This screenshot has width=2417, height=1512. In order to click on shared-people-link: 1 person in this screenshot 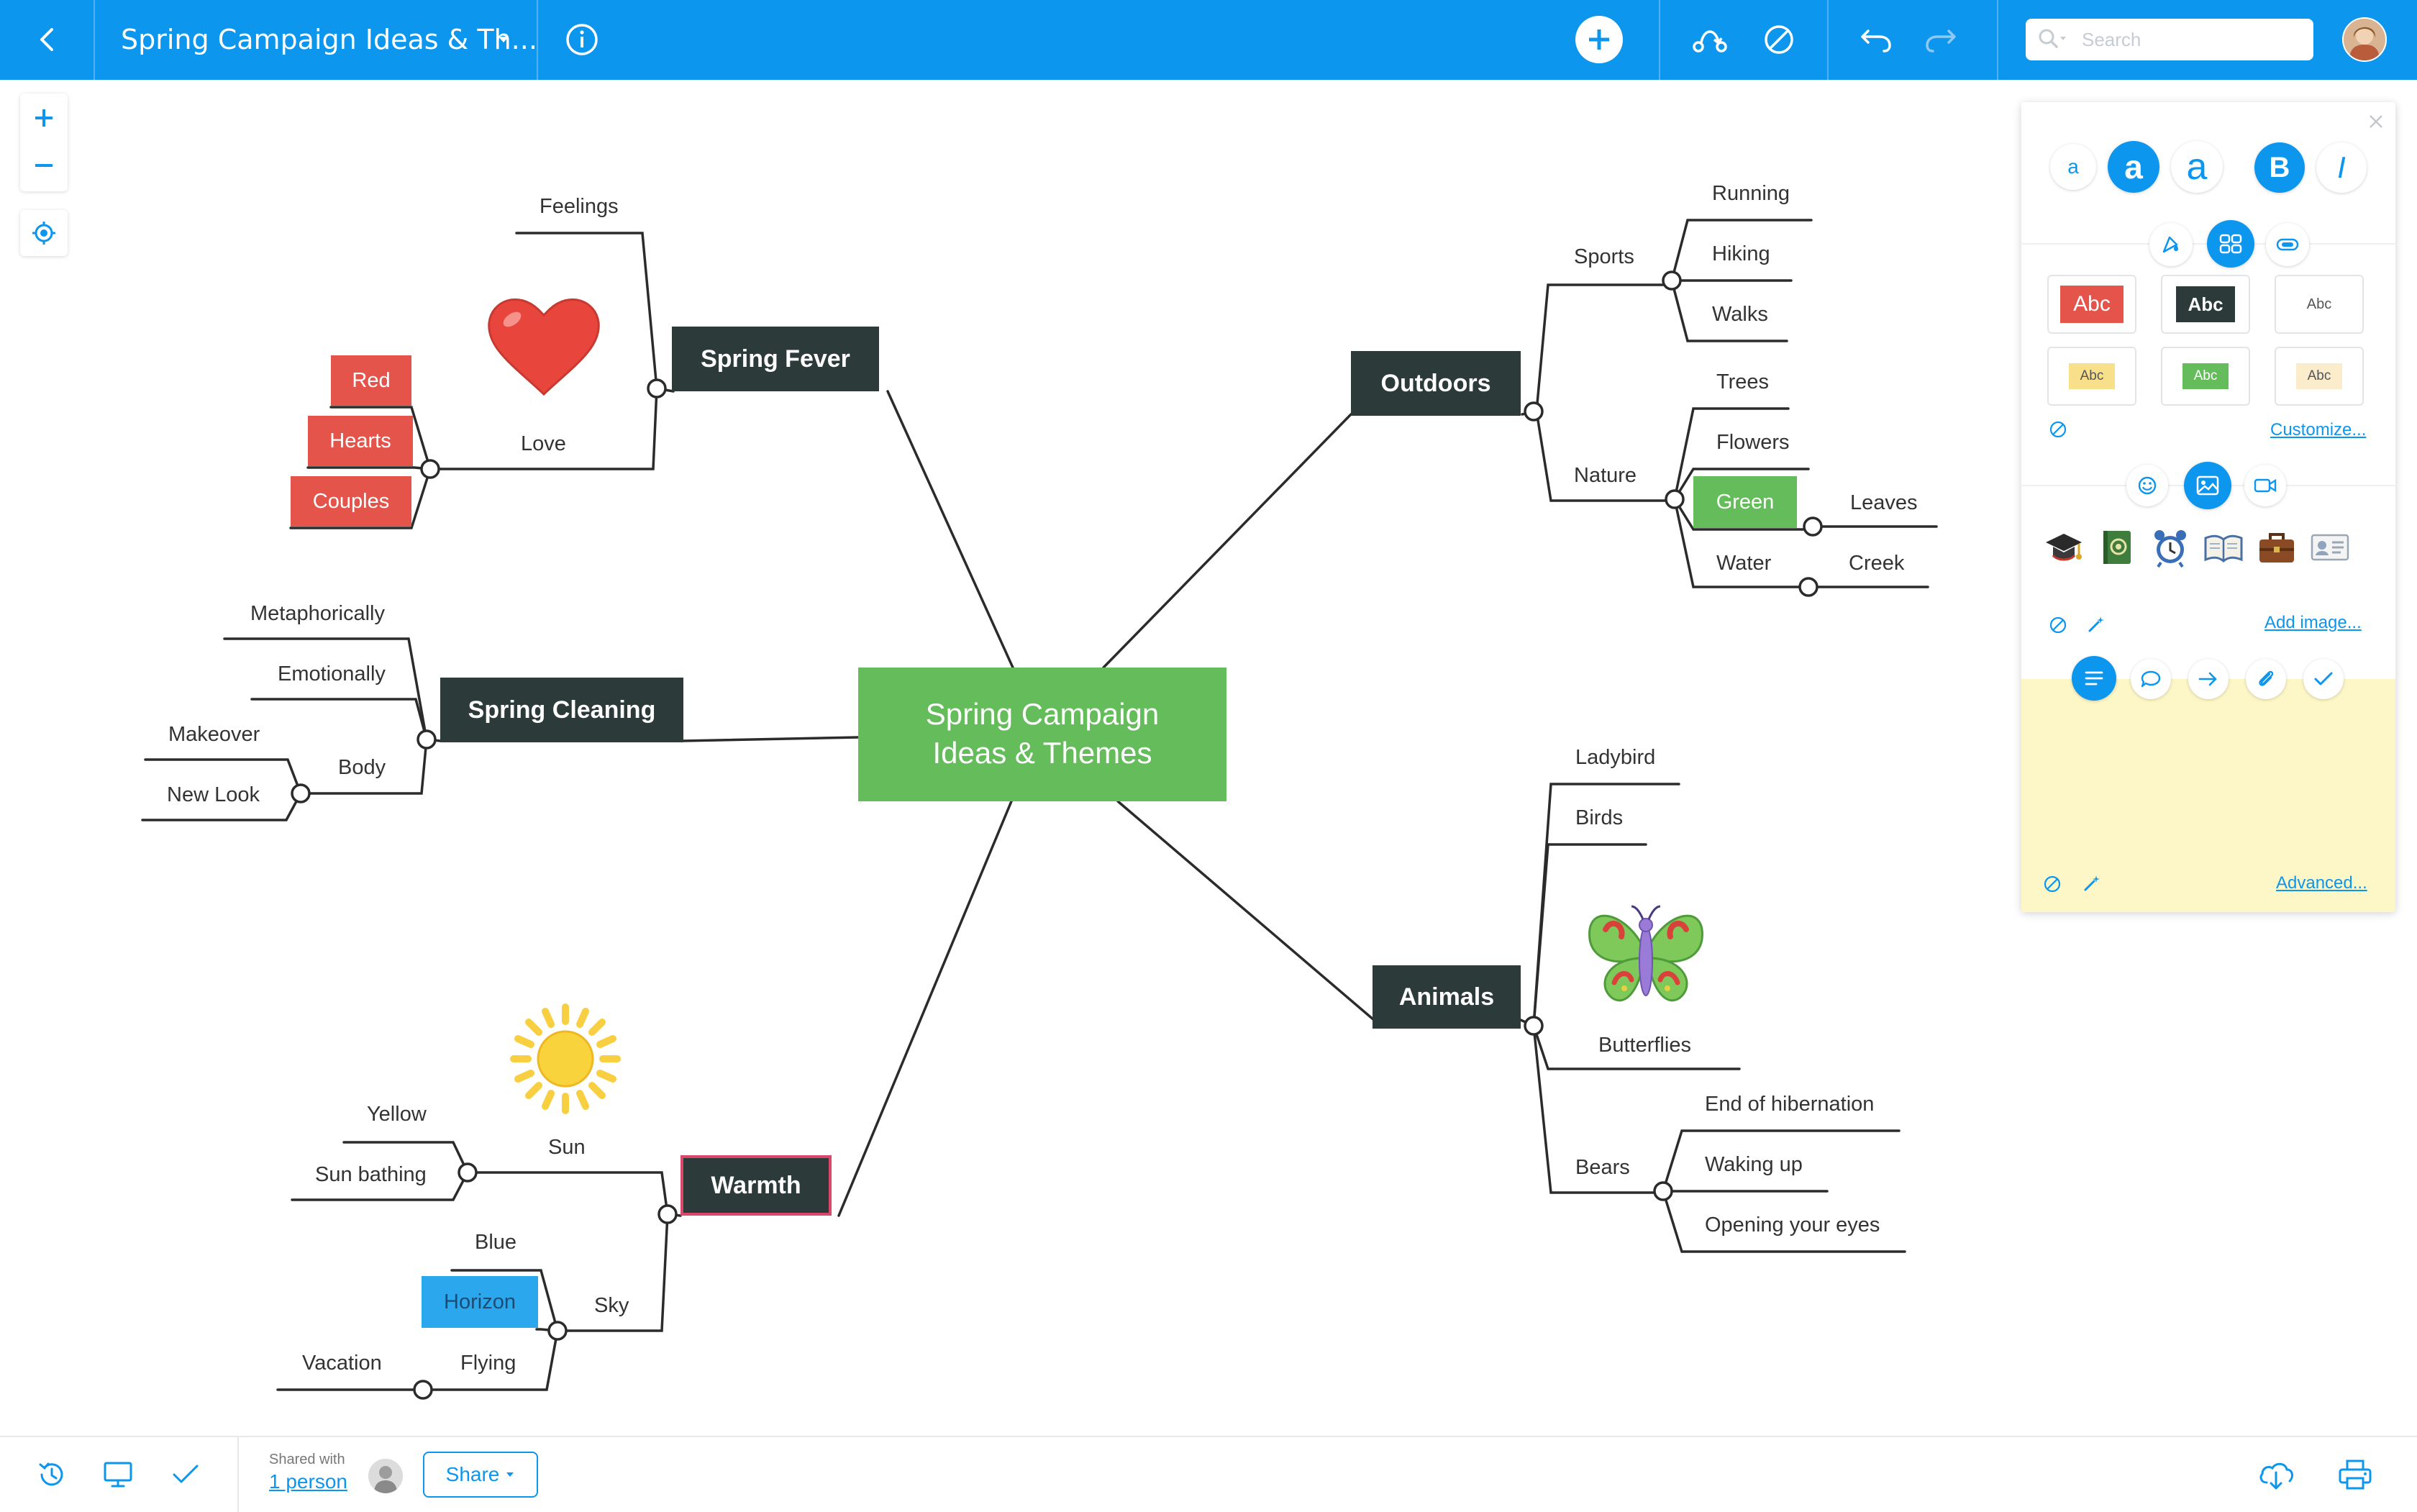, I will do `click(308, 1481)`.